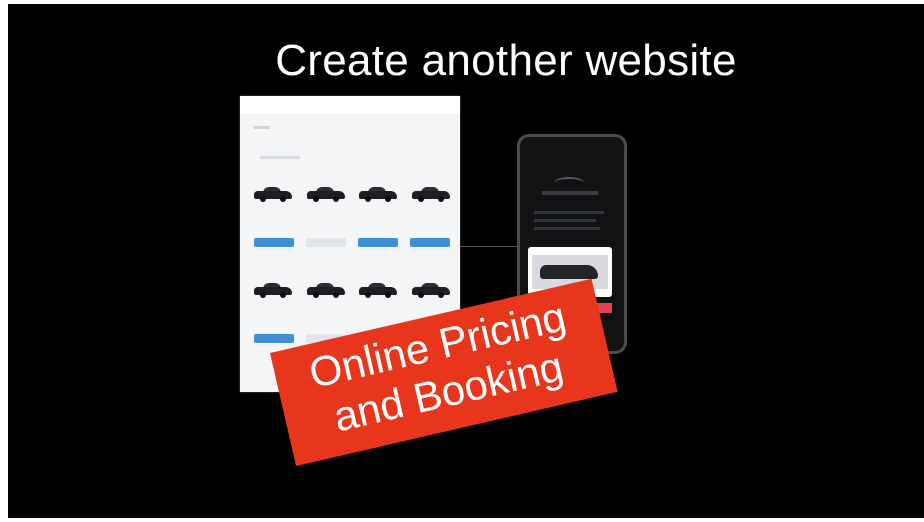  Describe the element at coordinates (489, 246) in the screenshot. I see `connector-line` at that location.